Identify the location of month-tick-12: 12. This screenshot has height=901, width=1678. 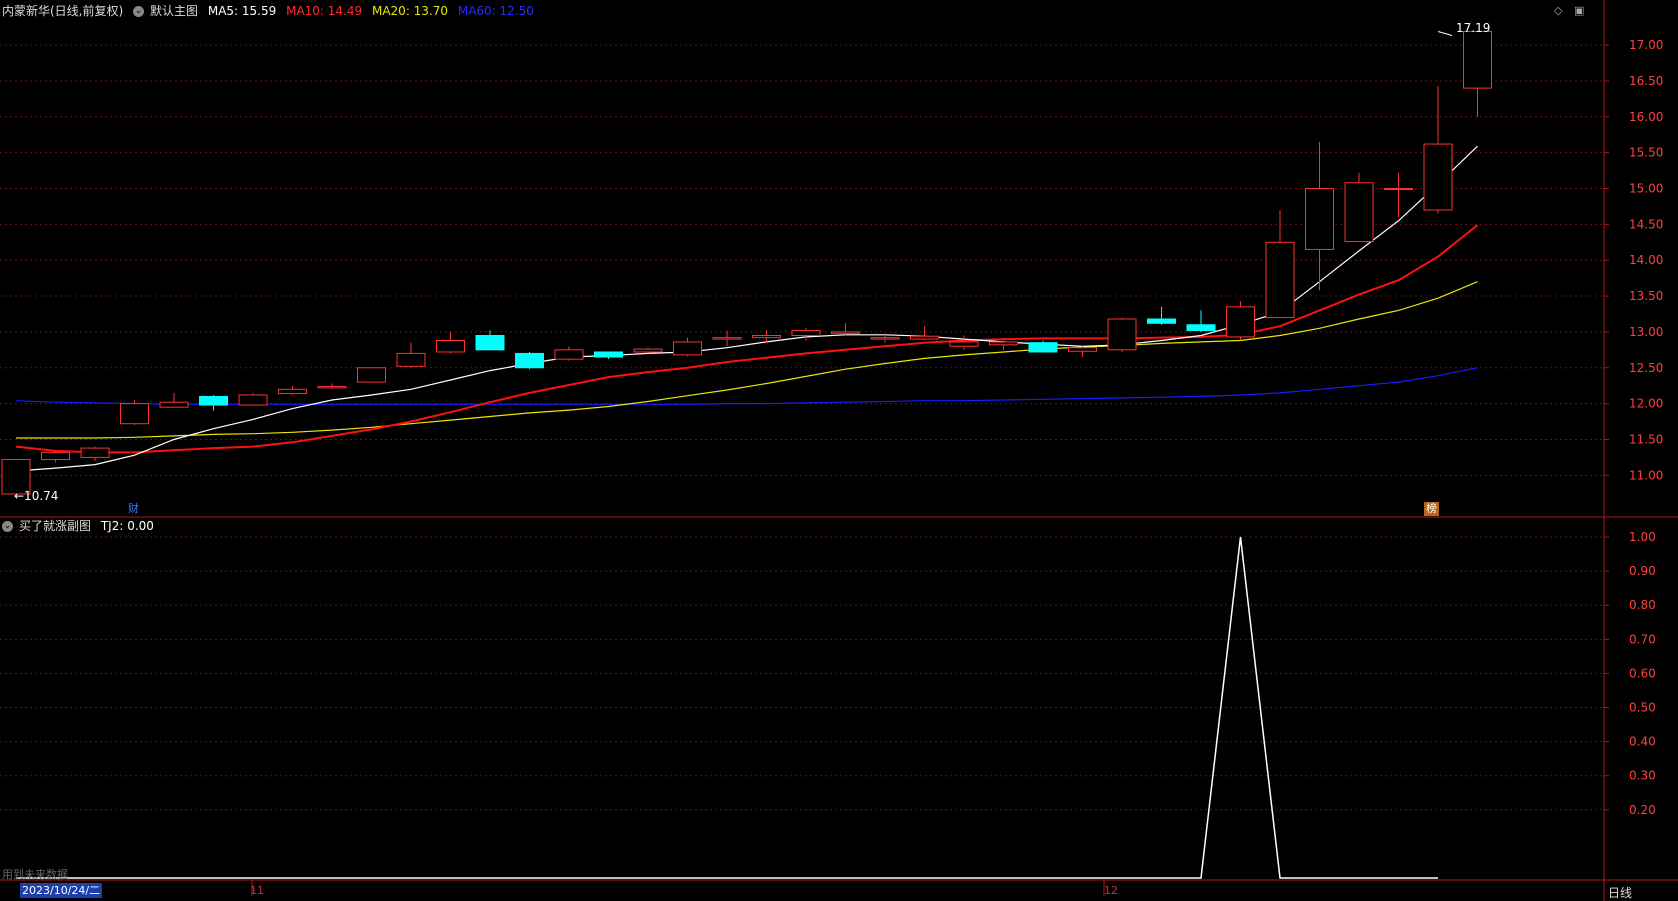
(1111, 890).